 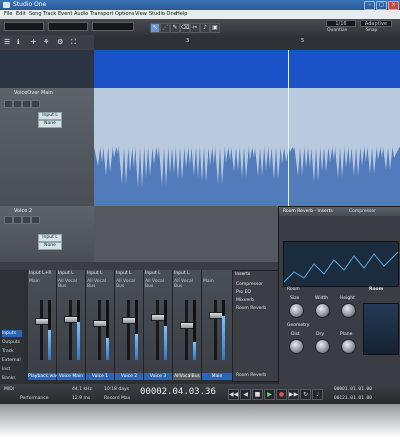 I want to click on top-region, so click(x=247, y=69).